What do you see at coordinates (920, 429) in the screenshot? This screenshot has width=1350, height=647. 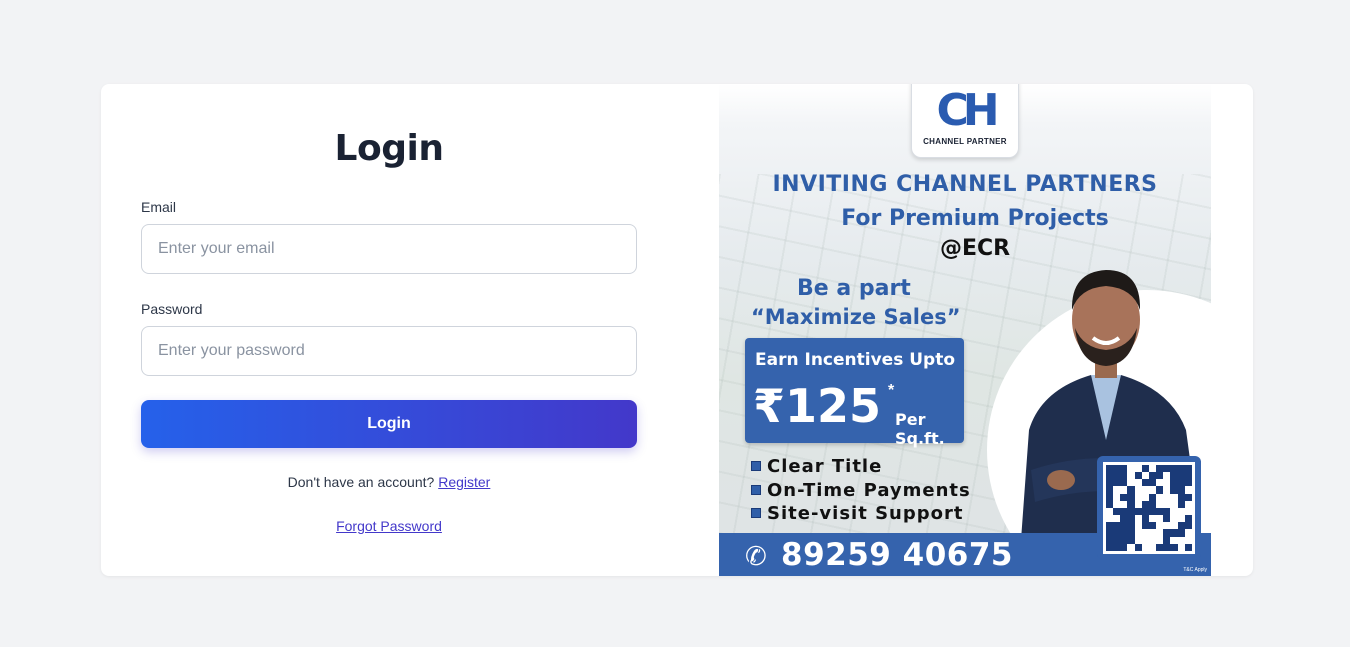 I see `incentive-unit: Per Sq.ft.` at bounding box center [920, 429].